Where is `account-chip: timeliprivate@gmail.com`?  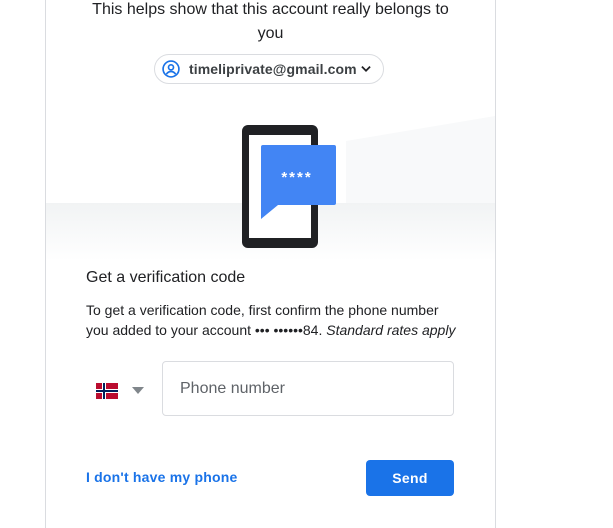
account-chip: timeliprivate@gmail.com is located at coordinates (269, 69).